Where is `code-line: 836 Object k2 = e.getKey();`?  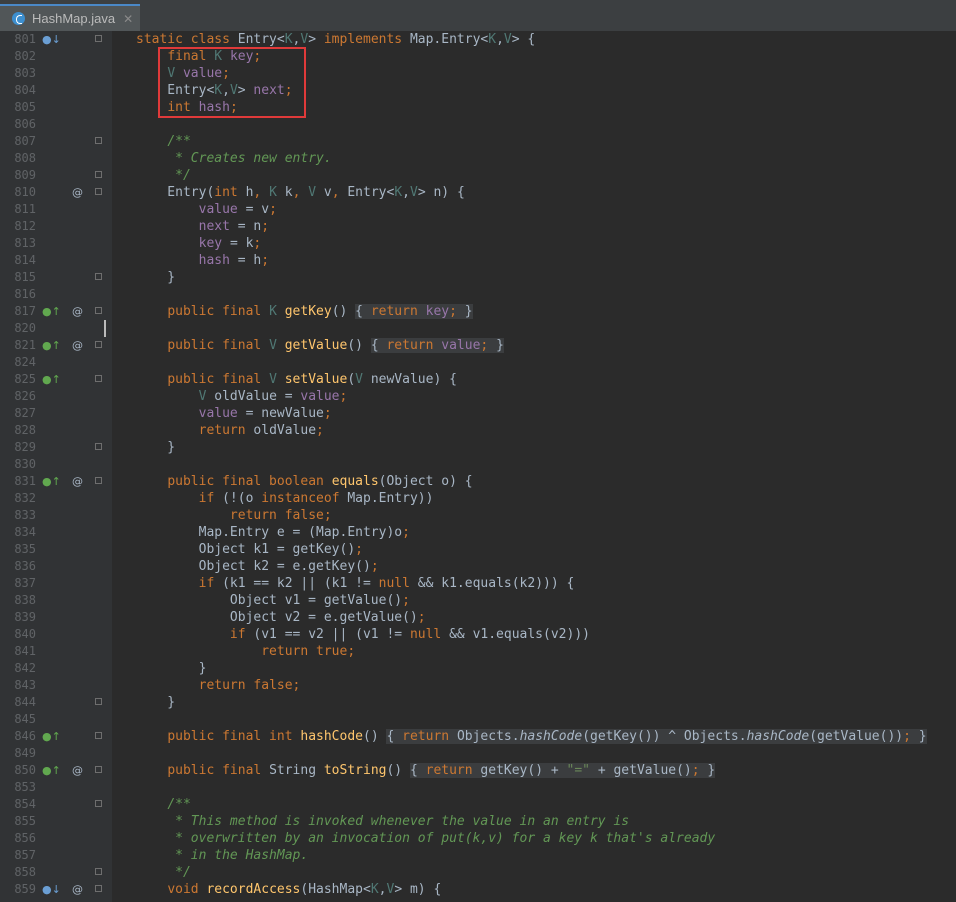 code-line: 836 Object k2 = e.getKey(); is located at coordinates (478, 566).